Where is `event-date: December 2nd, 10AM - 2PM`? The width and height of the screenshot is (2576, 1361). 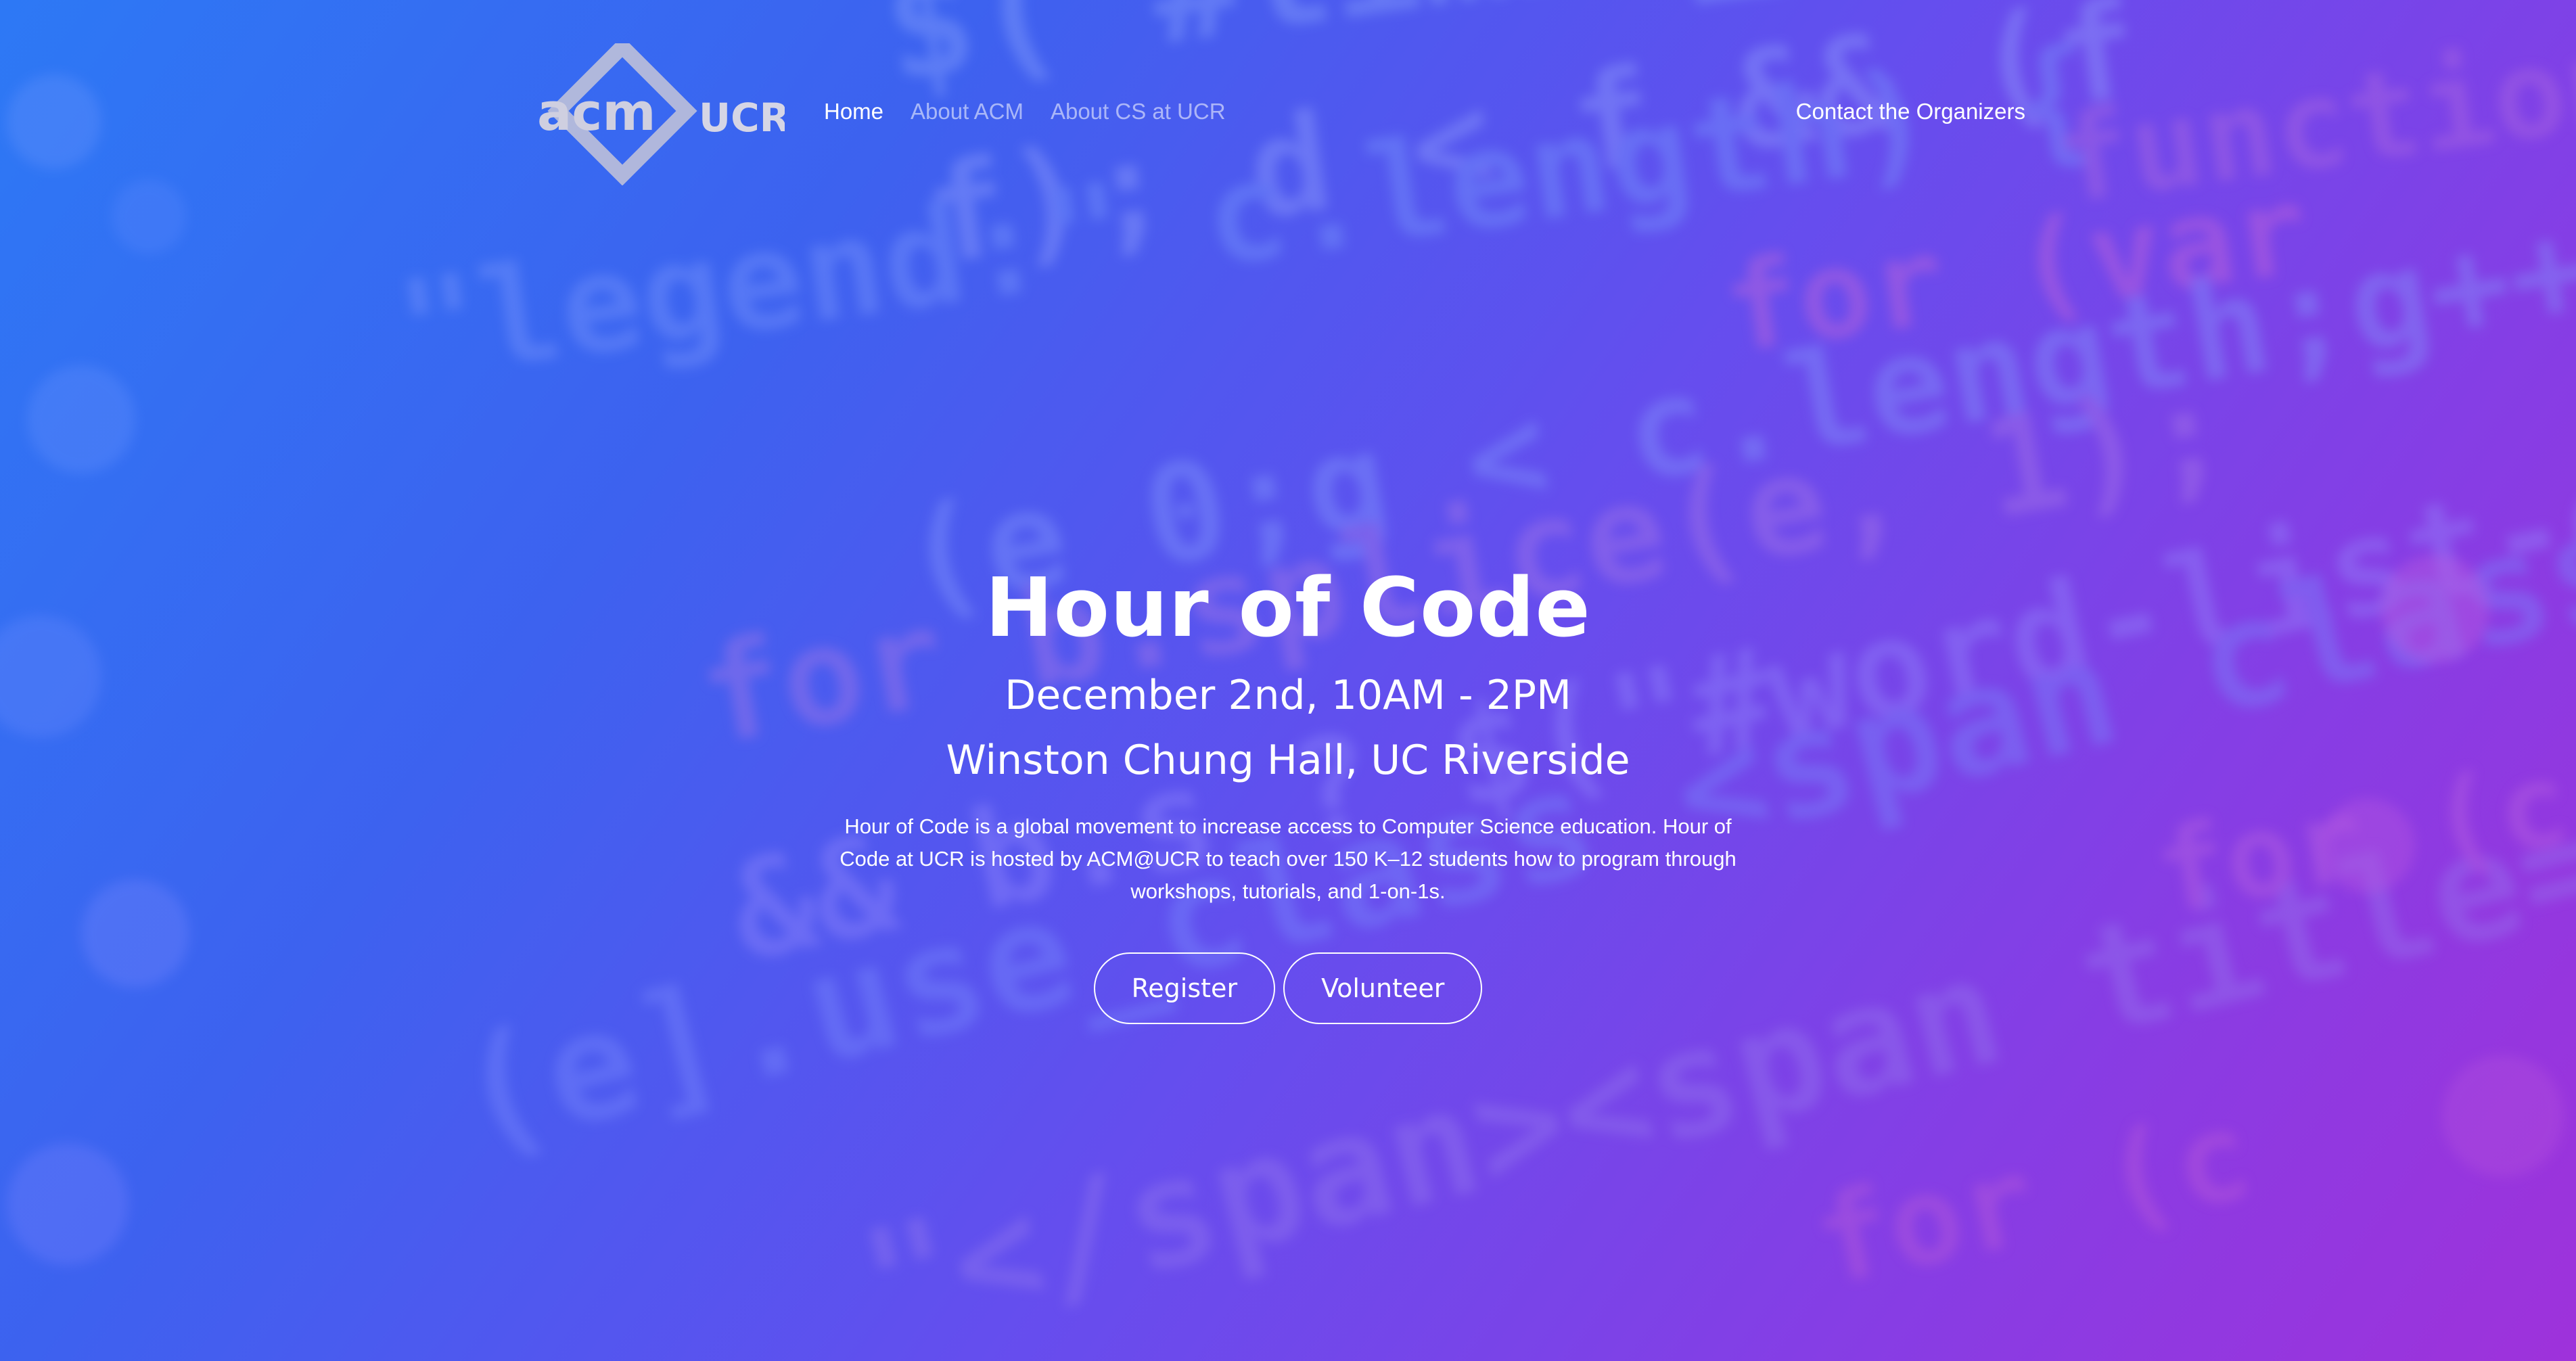
event-date: December 2nd, 10AM - 2PM is located at coordinates (1288, 695).